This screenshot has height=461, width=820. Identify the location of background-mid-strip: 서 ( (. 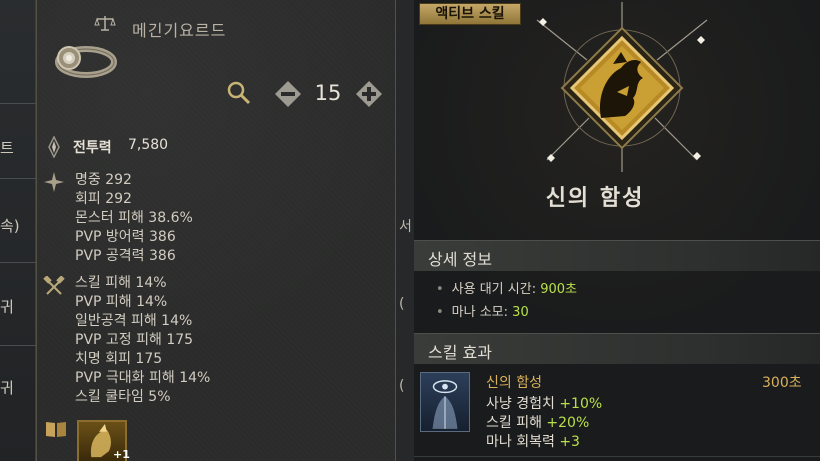
(405, 230).